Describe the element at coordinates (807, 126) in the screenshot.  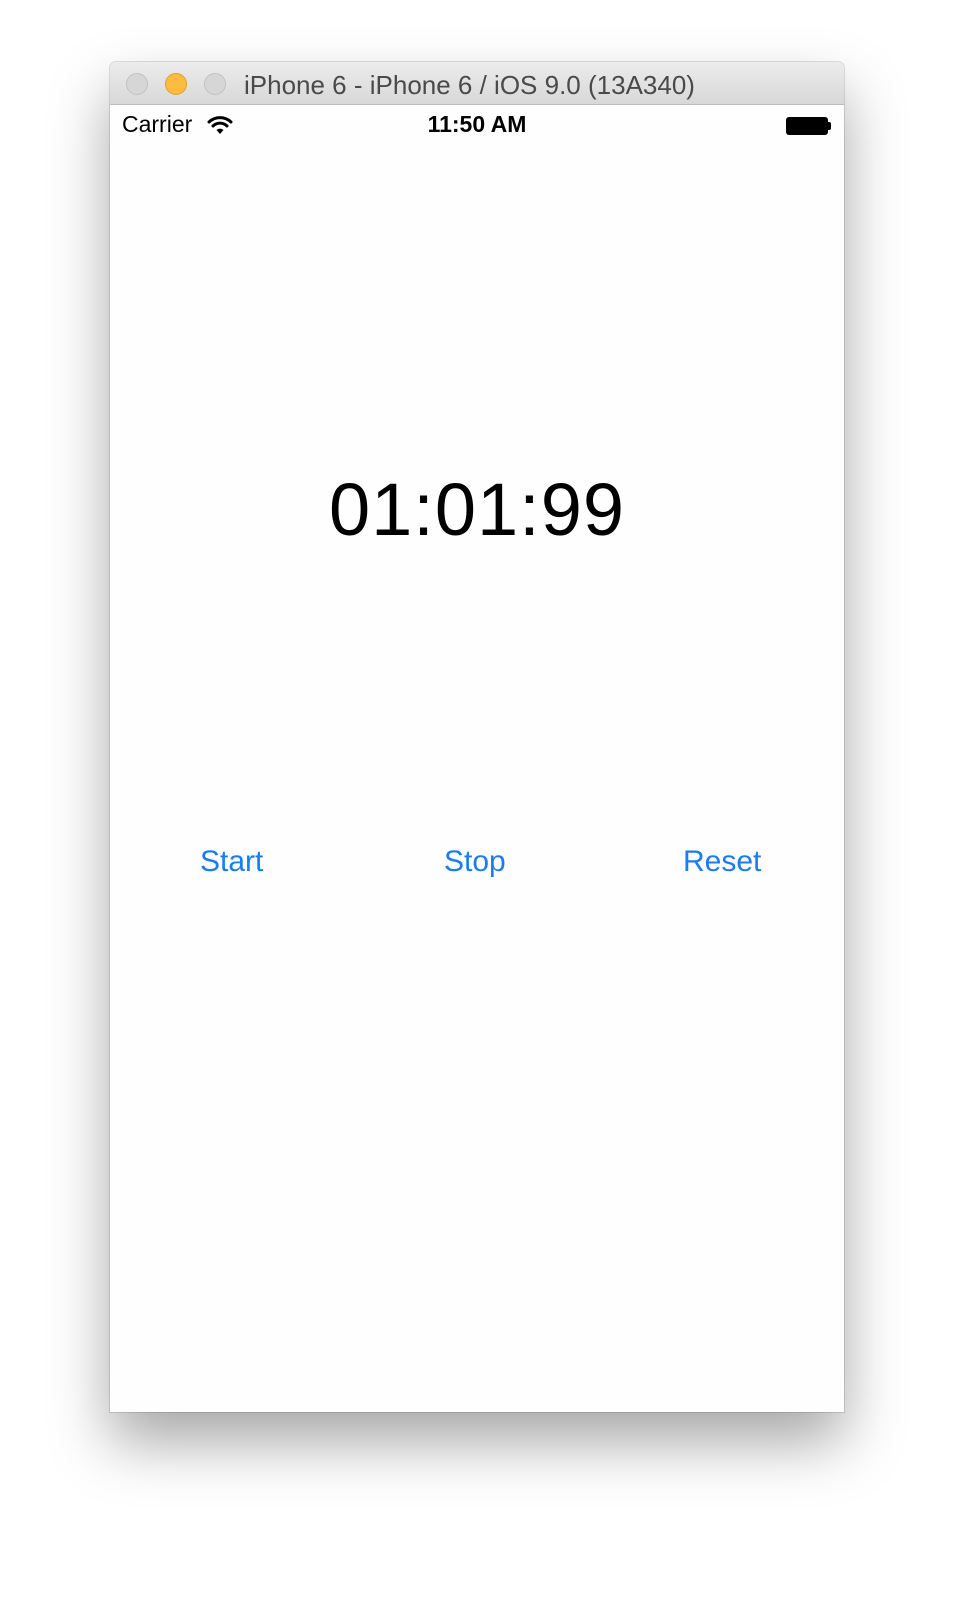
I see `battery-icon` at that location.